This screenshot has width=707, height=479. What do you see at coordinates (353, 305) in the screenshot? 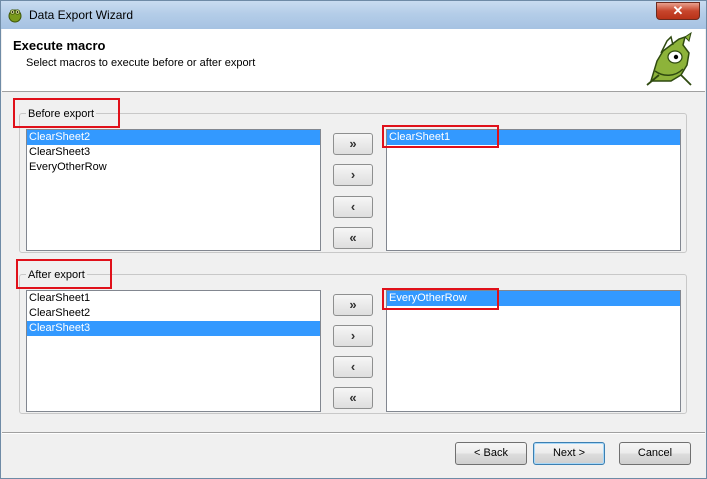
I see `after-add-all-button: »` at bounding box center [353, 305].